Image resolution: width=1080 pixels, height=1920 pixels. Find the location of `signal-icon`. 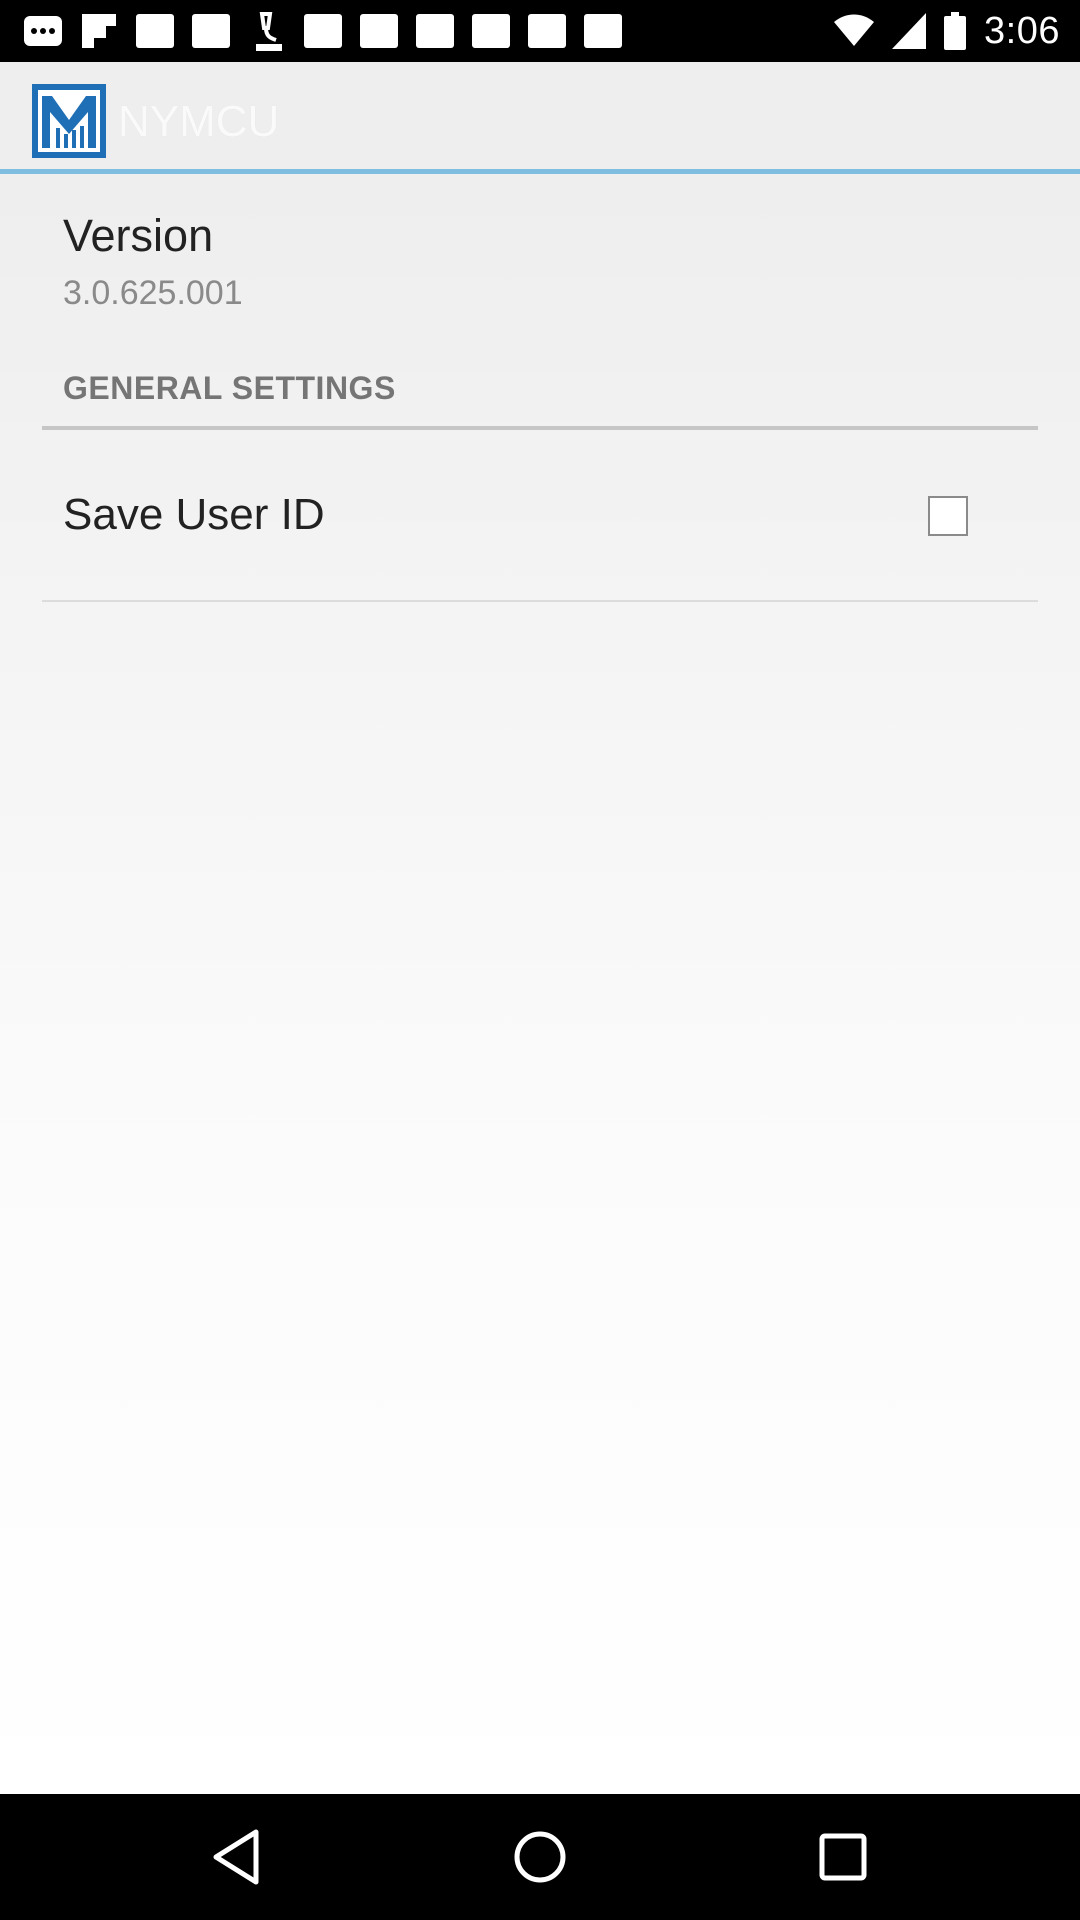

signal-icon is located at coordinates (909, 31).